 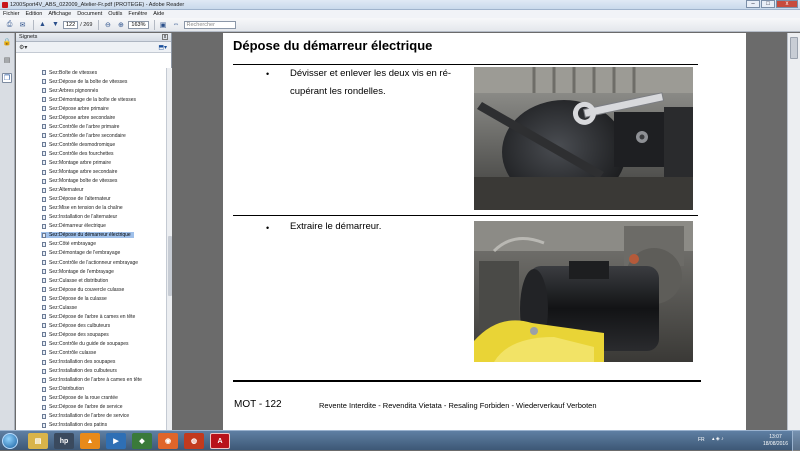 What do you see at coordinates (753, 4) in the screenshot?
I see `minimize-button: –` at bounding box center [753, 4].